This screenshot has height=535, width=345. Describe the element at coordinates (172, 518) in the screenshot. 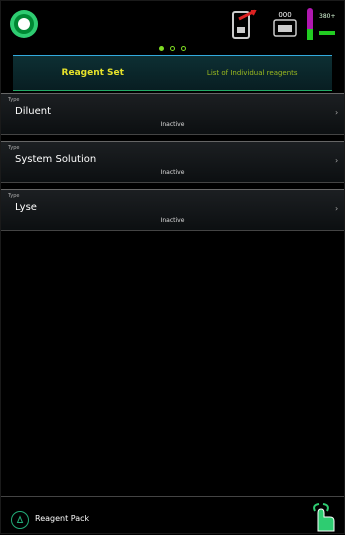

I see `footer: Reagent Pack` at that location.